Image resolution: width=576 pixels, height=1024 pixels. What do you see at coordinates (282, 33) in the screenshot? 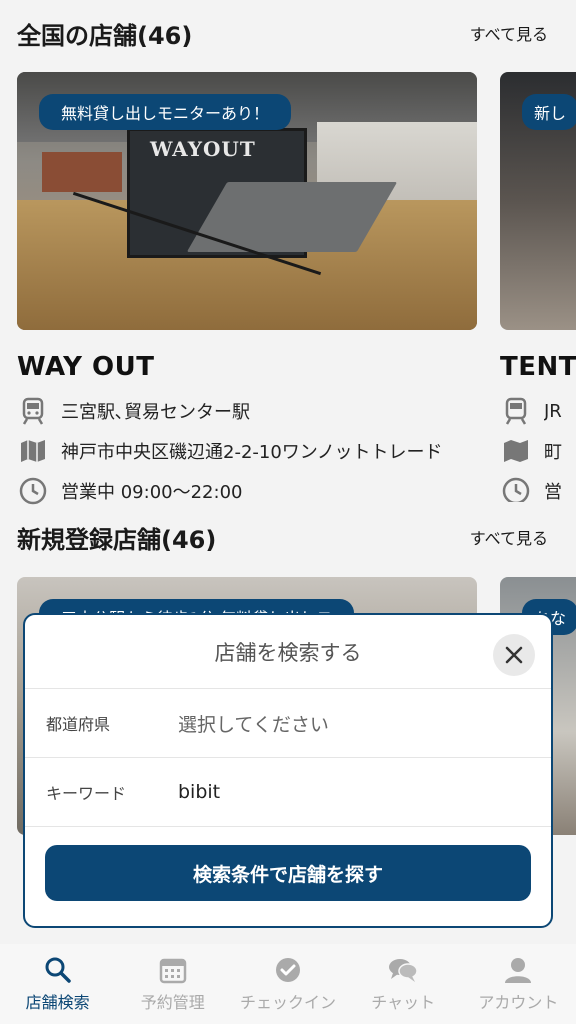
I see `section-header-all-stores: 全国の店舗(46) すべて見る` at bounding box center [282, 33].